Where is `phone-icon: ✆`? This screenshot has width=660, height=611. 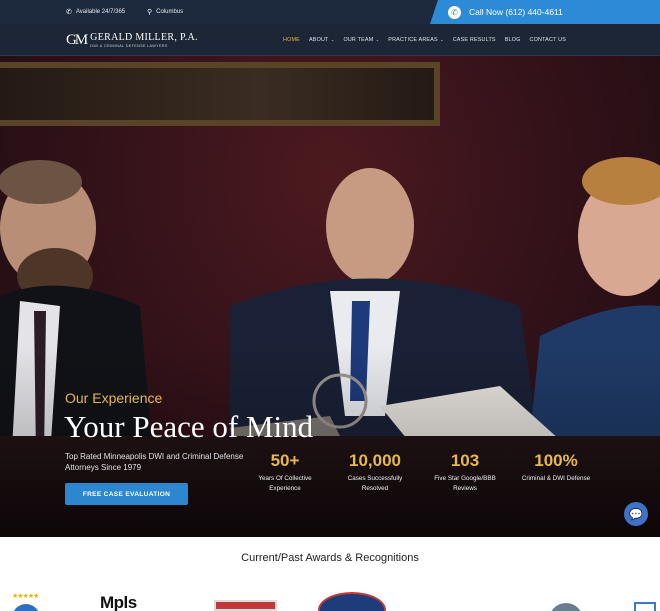
phone-icon: ✆ is located at coordinates (454, 12).